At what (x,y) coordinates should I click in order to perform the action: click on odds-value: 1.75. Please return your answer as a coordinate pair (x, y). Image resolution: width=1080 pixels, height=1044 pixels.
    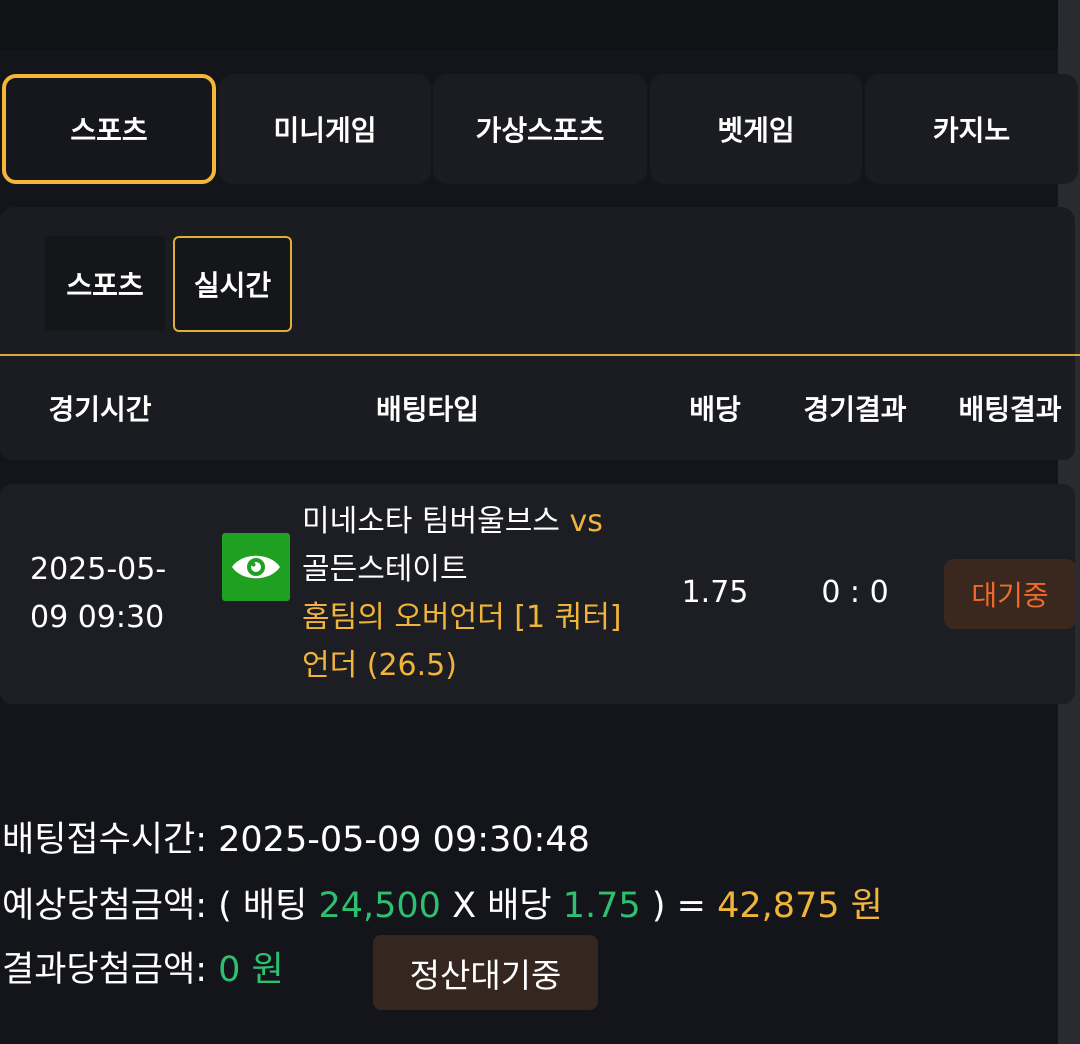
    Looking at the image, I should click on (715, 592).